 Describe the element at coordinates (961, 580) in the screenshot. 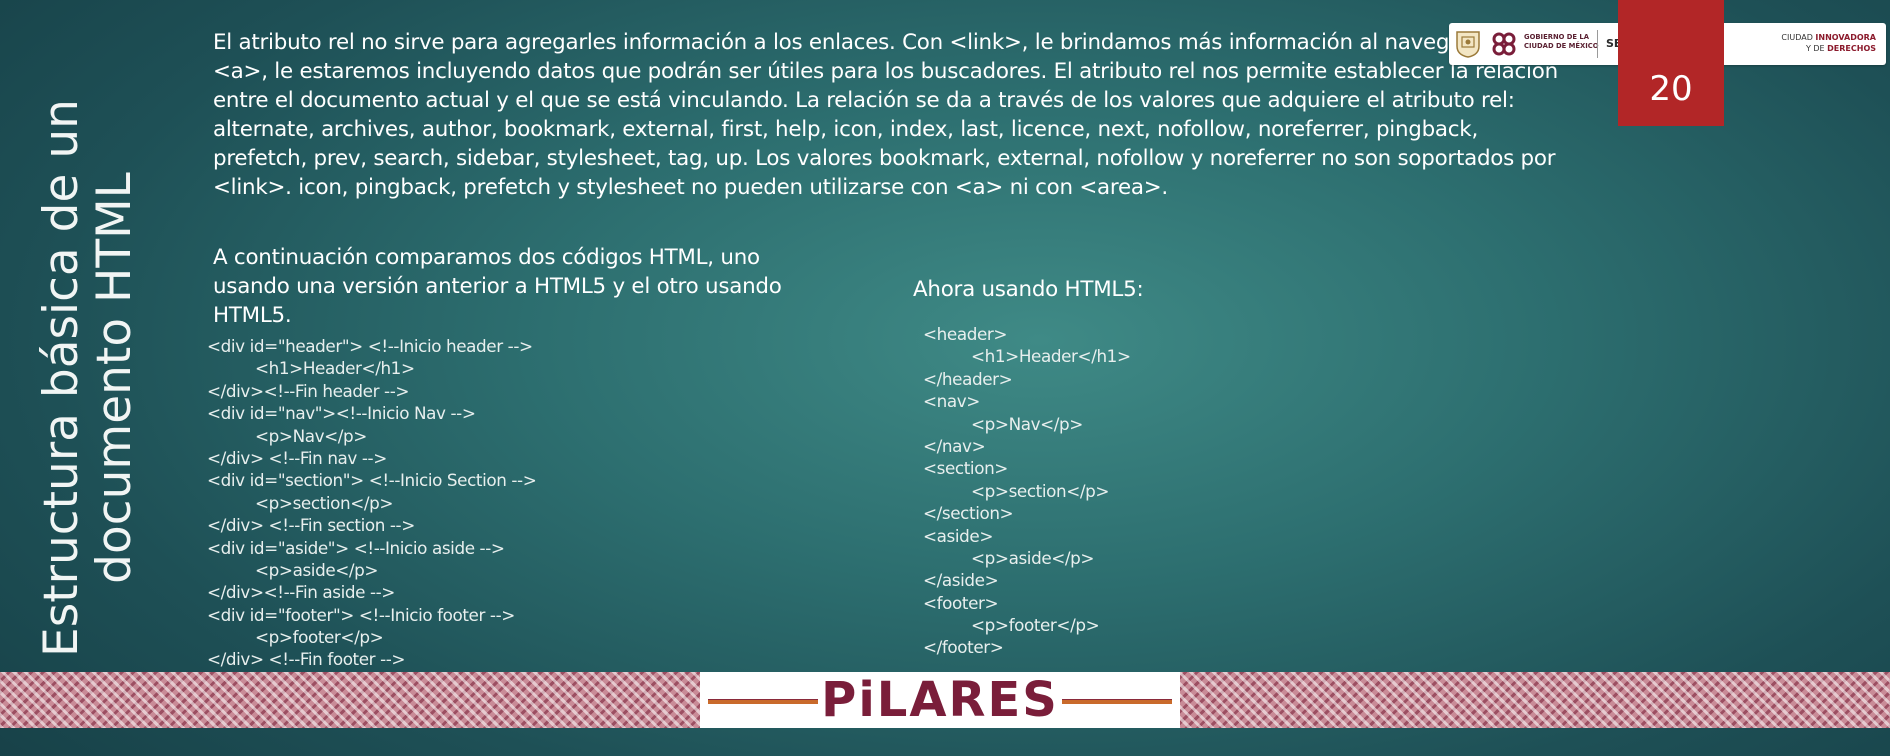

I see `code-line: </aside>` at that location.